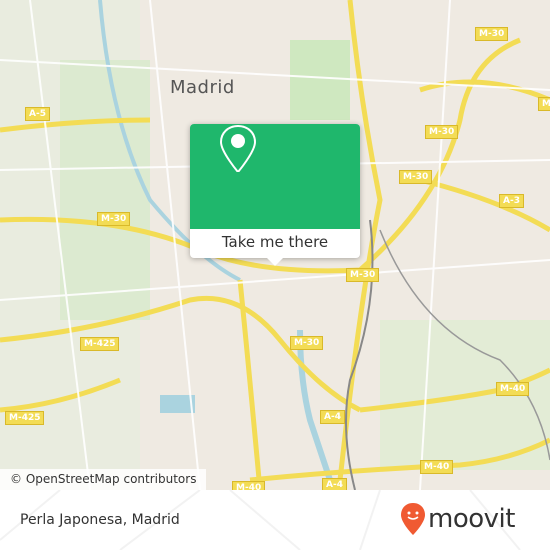 The height and width of the screenshot is (550, 550). What do you see at coordinates (471, 519) in the screenshot?
I see `logo-text: moovit` at bounding box center [471, 519].